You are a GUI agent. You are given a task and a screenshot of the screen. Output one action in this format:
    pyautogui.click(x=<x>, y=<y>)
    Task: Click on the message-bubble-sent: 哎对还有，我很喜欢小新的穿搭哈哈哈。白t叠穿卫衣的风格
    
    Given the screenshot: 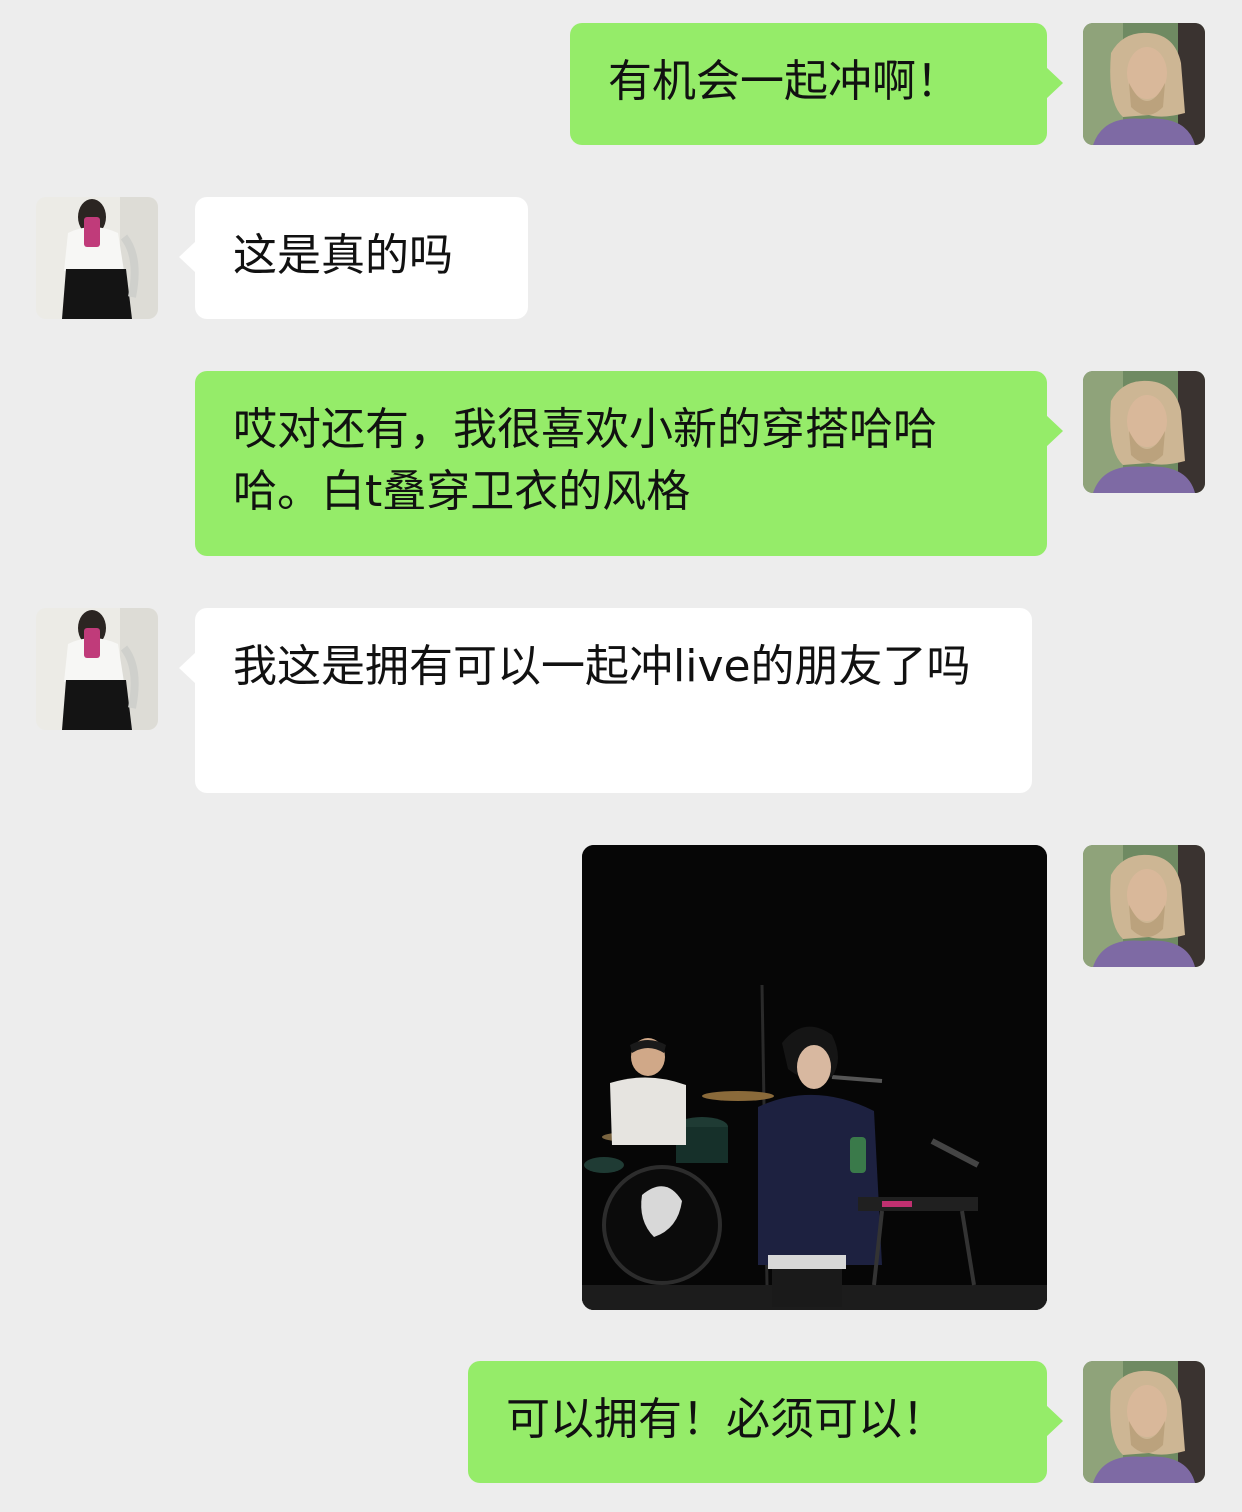 What is the action you would take?
    pyautogui.click(x=629, y=463)
    